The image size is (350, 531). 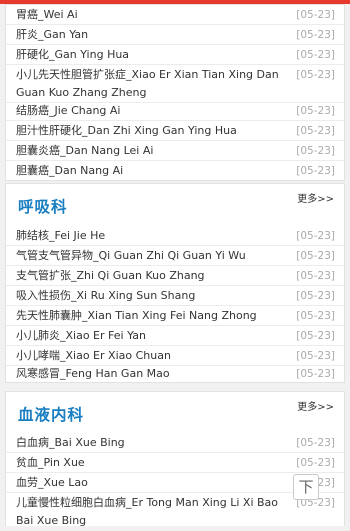 I want to click on list-item: 肝硬化_Gan Ying Hua [05-23], so click(x=175, y=55).